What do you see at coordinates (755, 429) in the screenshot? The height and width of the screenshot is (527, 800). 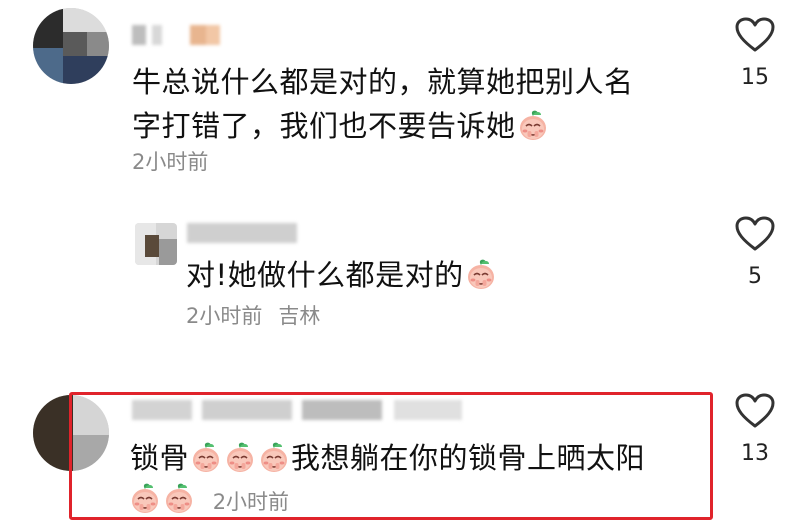 I see `like-button: 13` at bounding box center [755, 429].